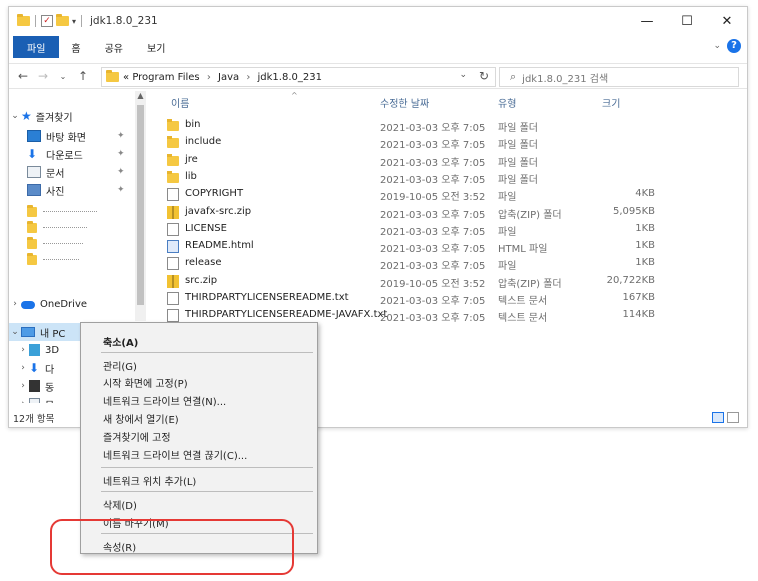 This screenshot has height=581, width=758. I want to click on file-date: 2019-10-05 오전 3:52, so click(433, 284).